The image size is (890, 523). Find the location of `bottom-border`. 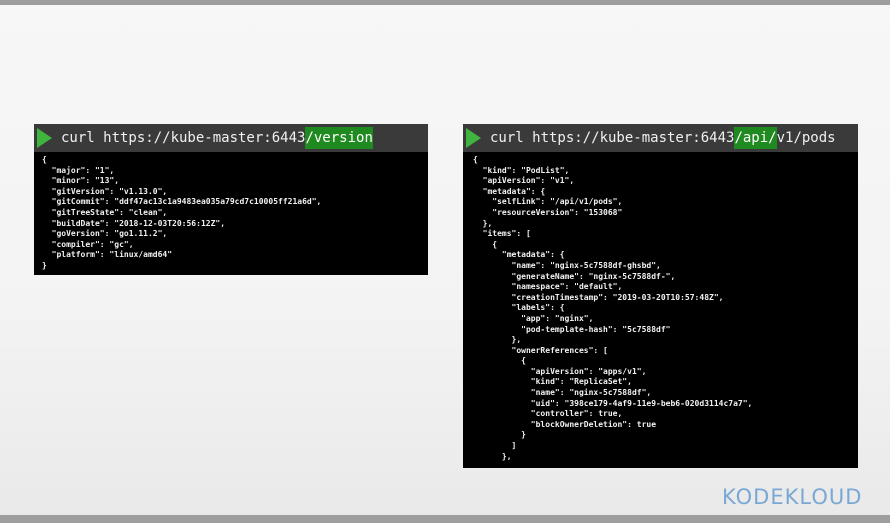

bottom-border is located at coordinates (445, 519).